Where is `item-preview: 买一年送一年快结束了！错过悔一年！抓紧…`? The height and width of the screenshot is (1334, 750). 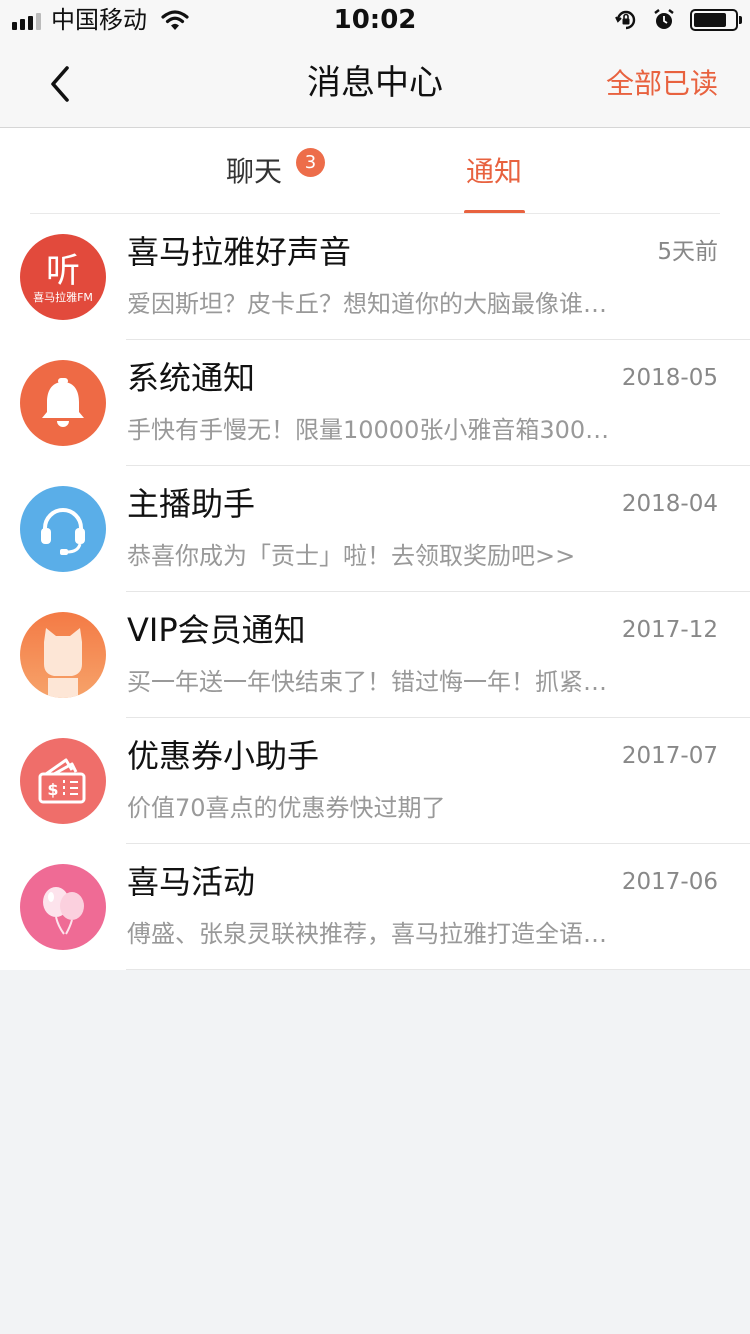 item-preview: 买一年送一年快结束了！错过悔一年！抓紧… is located at coordinates (367, 682).